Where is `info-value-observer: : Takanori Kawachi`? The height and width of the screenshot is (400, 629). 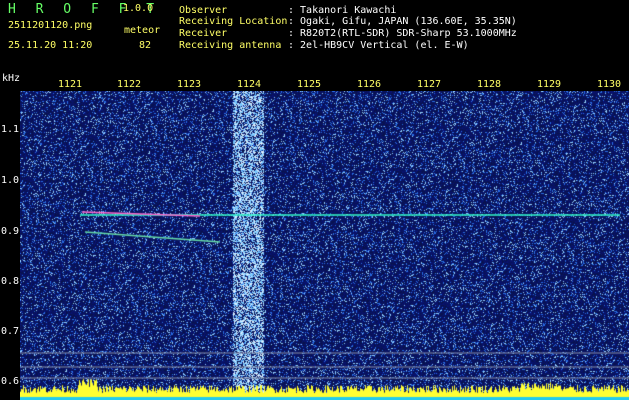 info-value-observer: : Takanori Kawachi is located at coordinates (342, 10).